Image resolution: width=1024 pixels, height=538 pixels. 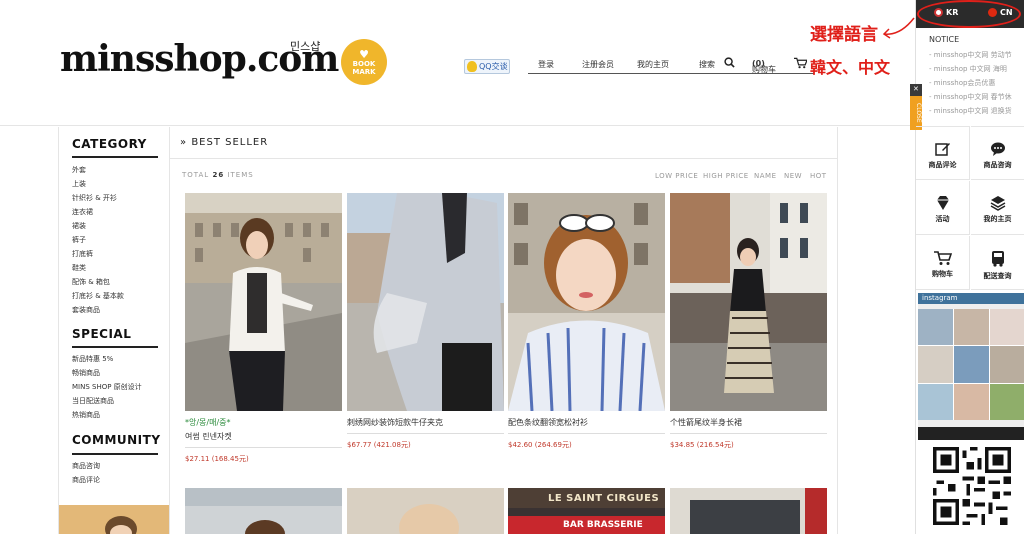 I want to click on instagram-grid, so click(x=971, y=364).